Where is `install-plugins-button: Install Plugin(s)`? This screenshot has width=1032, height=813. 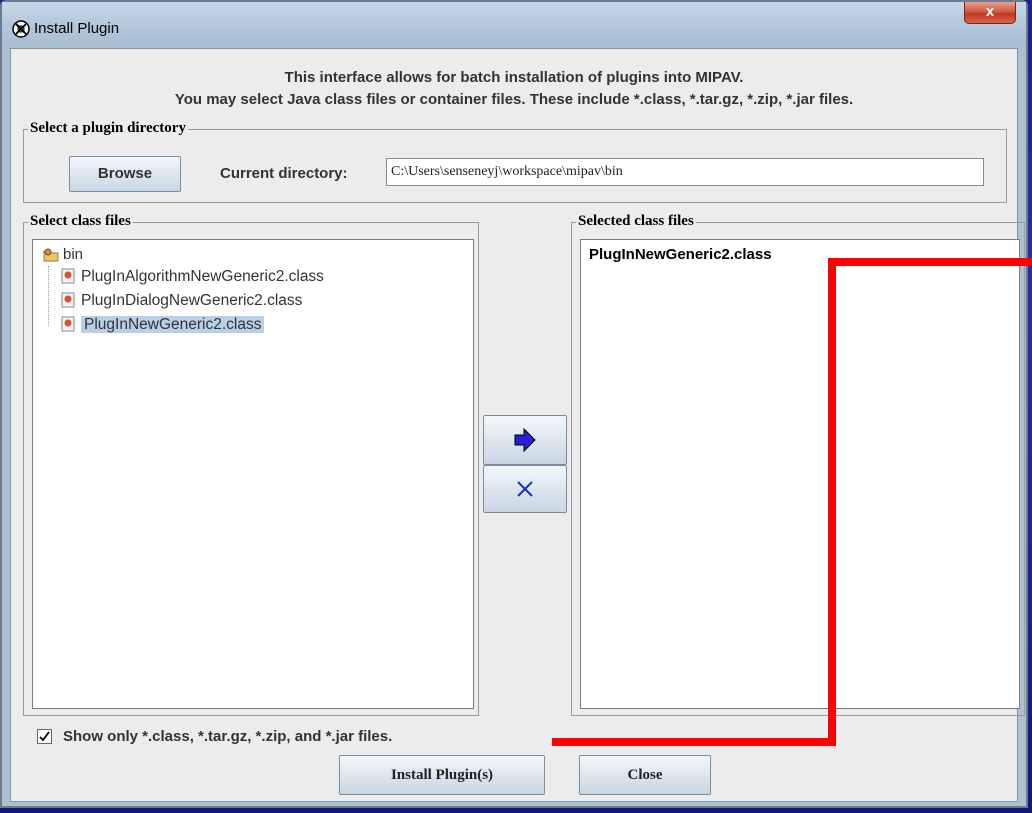 install-plugins-button: Install Plugin(s) is located at coordinates (442, 775).